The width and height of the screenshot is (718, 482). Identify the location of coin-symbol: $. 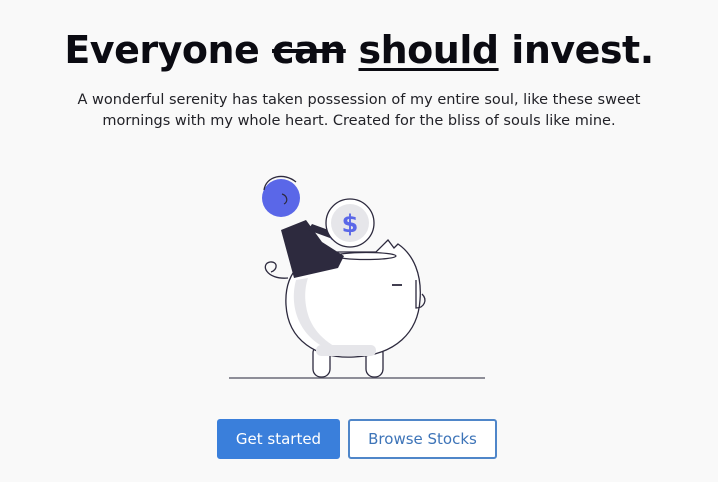
(350, 224).